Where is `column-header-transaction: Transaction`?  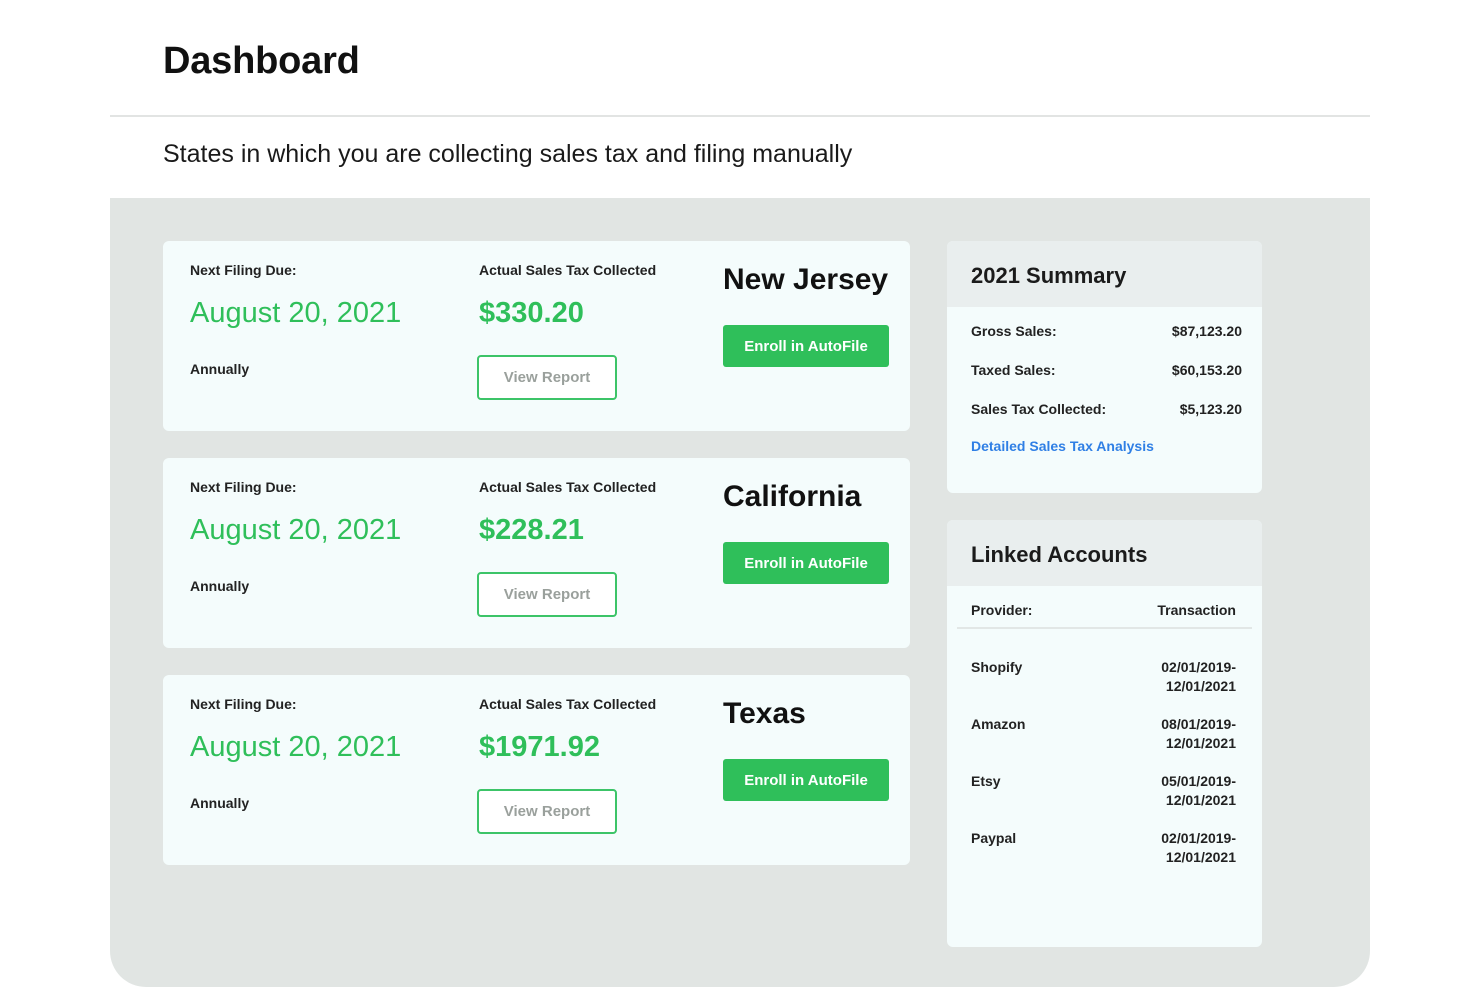
column-header-transaction: Transaction is located at coordinates (1196, 610).